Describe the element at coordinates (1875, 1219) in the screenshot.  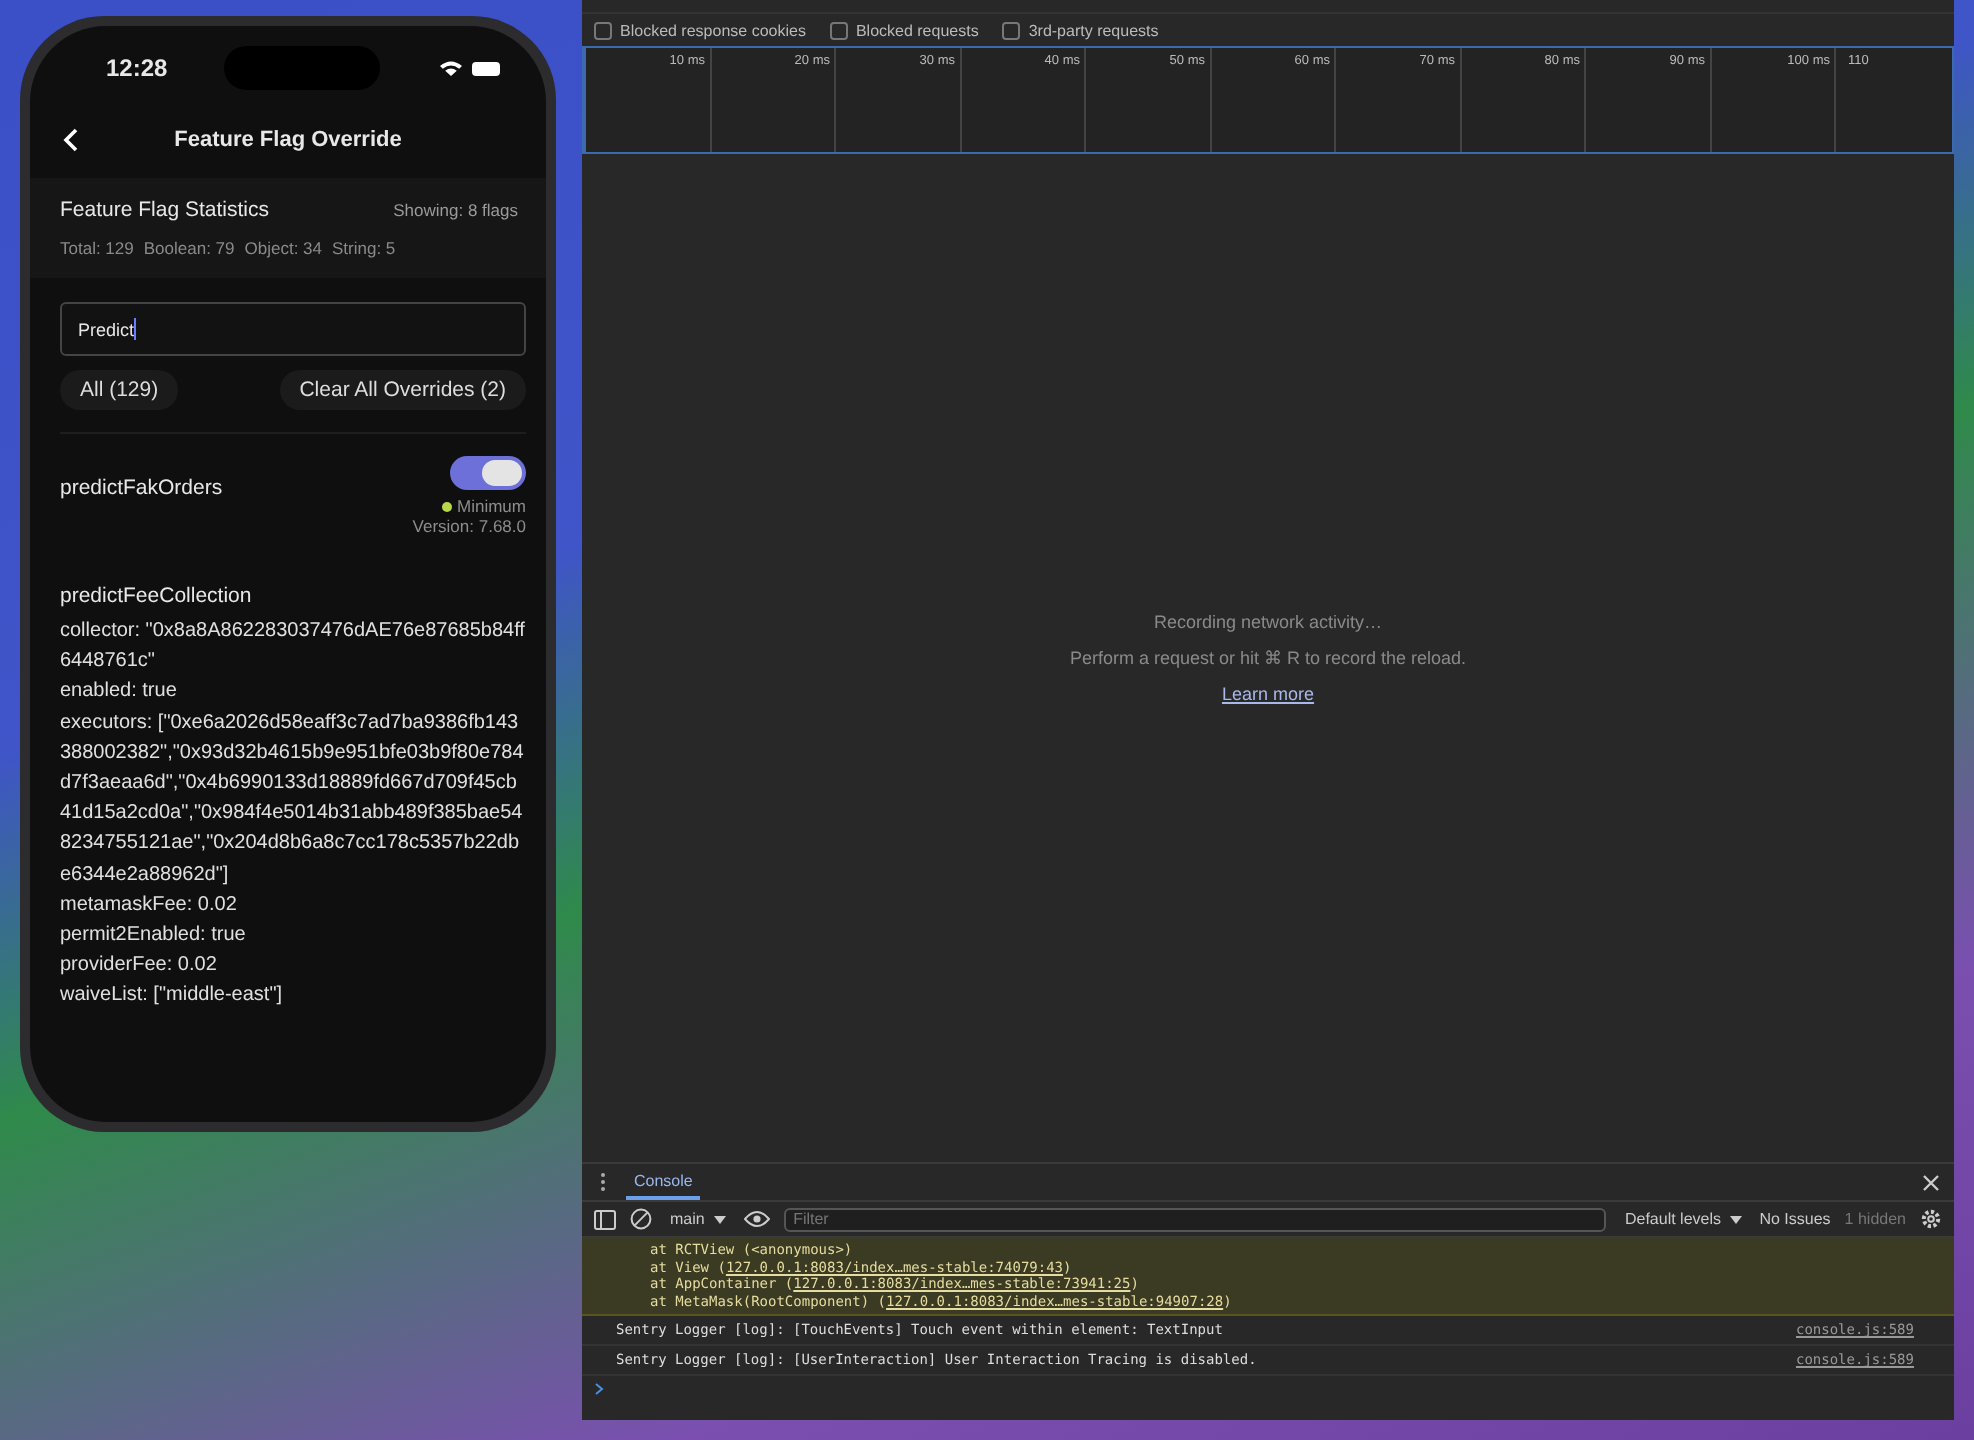
I see `hidden-count: 1 hidden` at that location.